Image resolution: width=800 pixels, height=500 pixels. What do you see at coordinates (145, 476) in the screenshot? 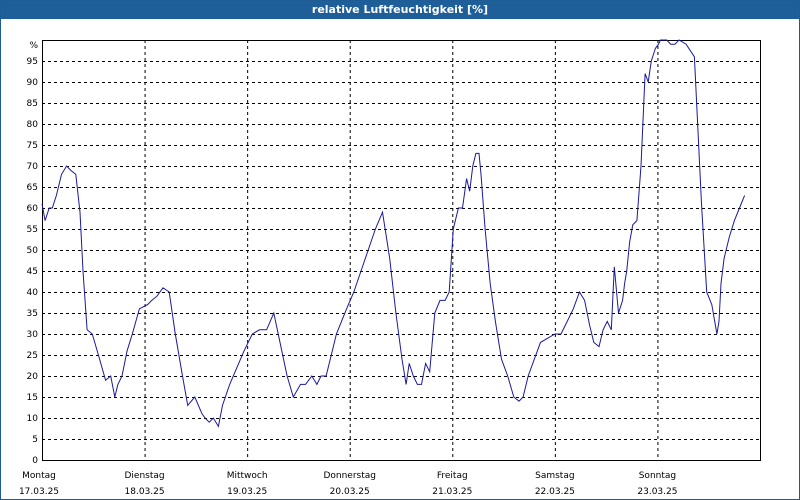
I see `x-tick-weekday-label: Dienstag` at bounding box center [145, 476].